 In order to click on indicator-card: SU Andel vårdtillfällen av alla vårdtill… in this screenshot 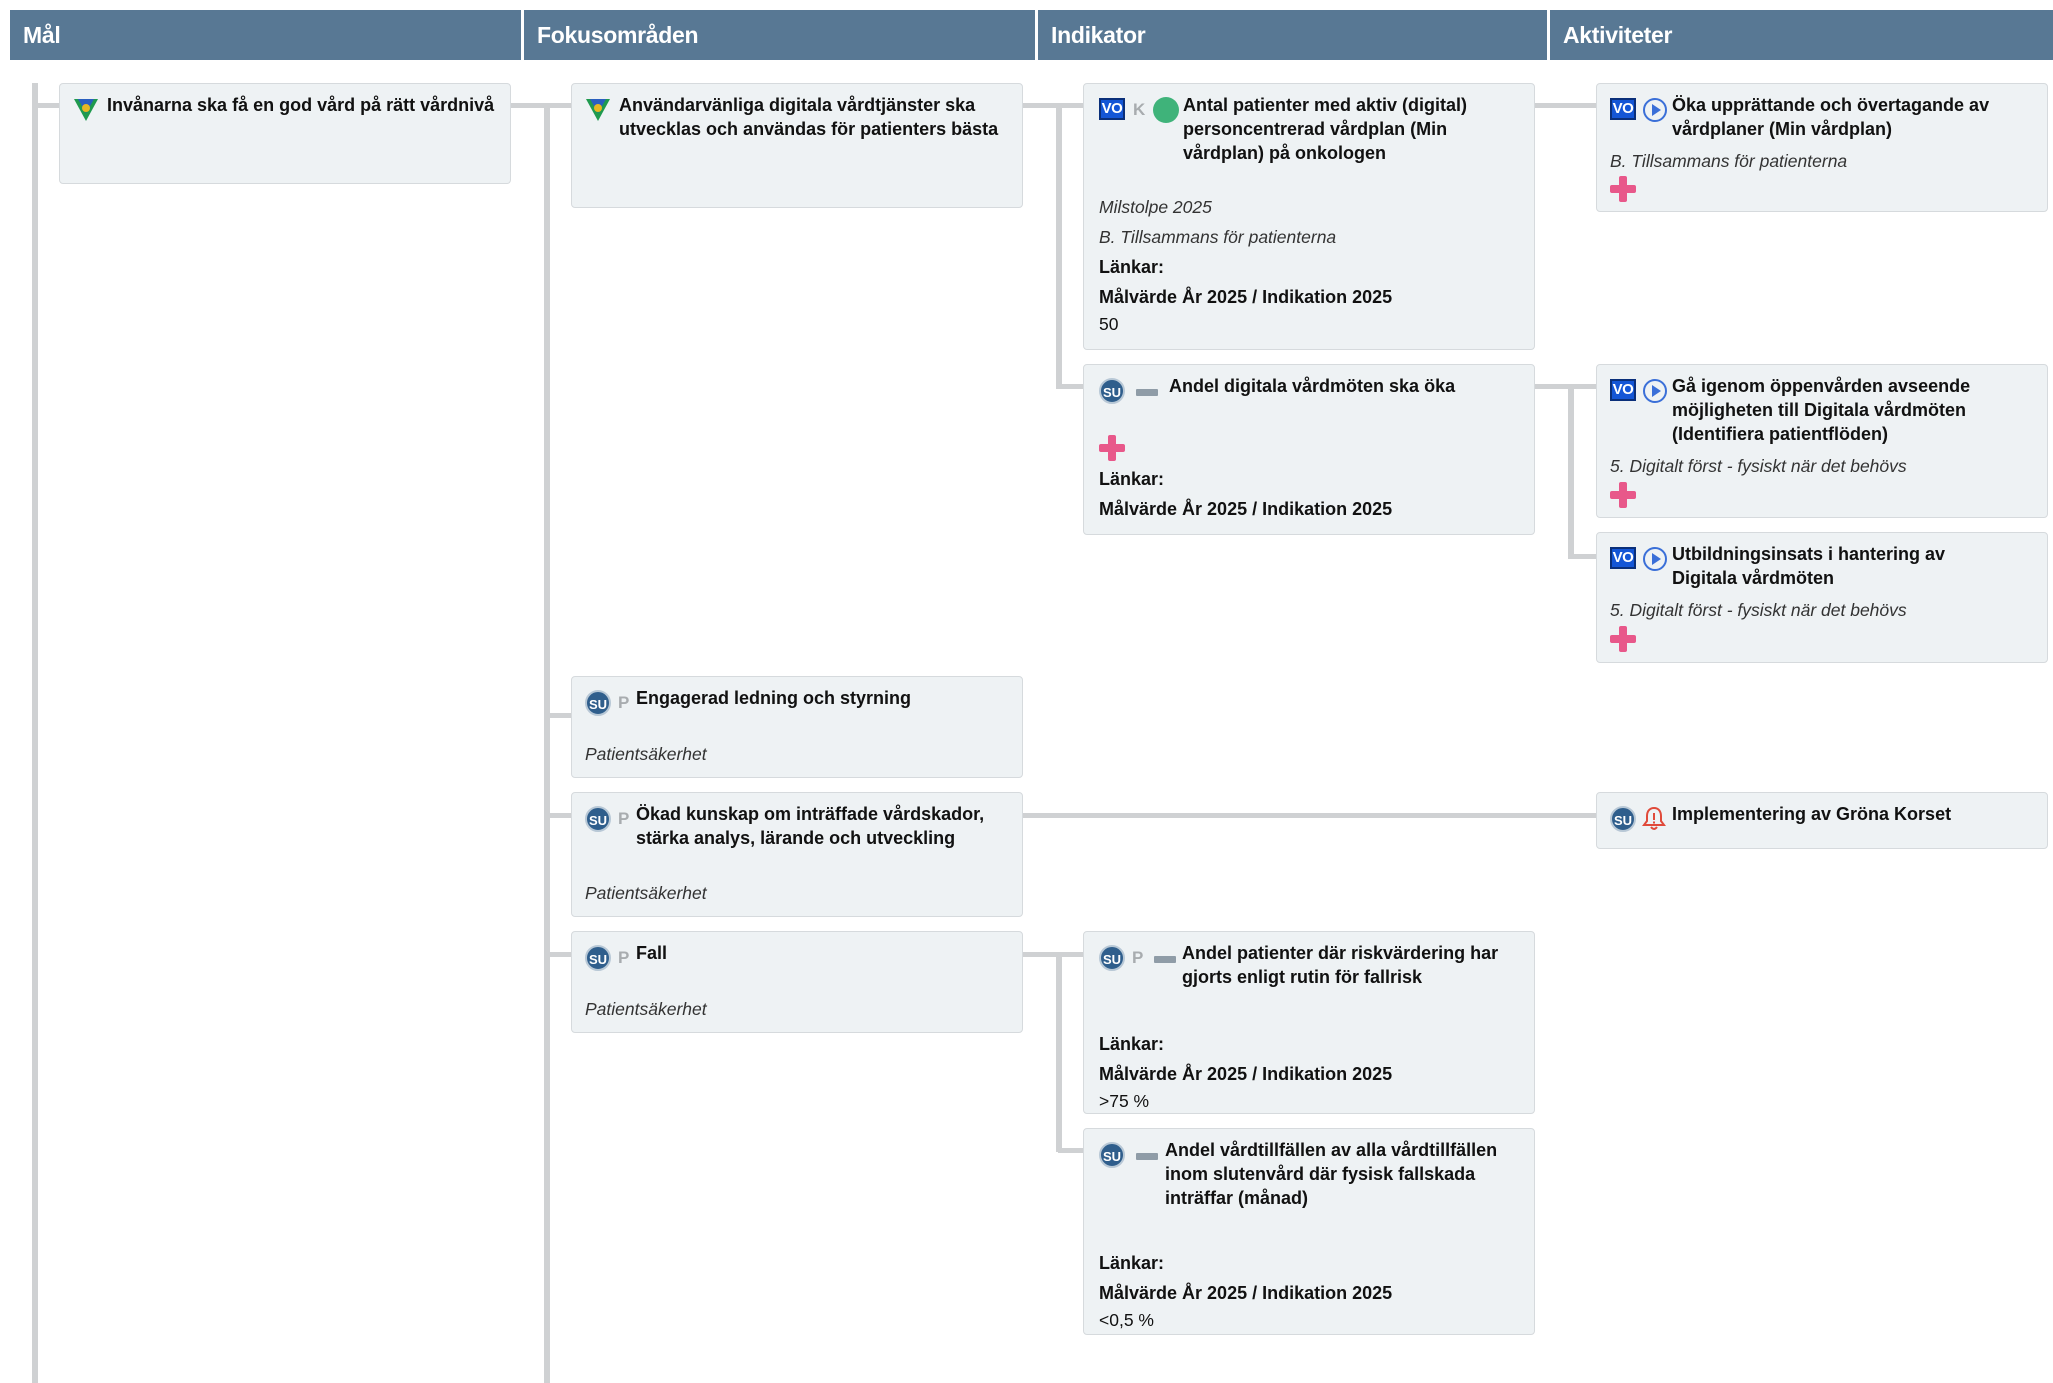, I will do `click(1309, 1231)`.